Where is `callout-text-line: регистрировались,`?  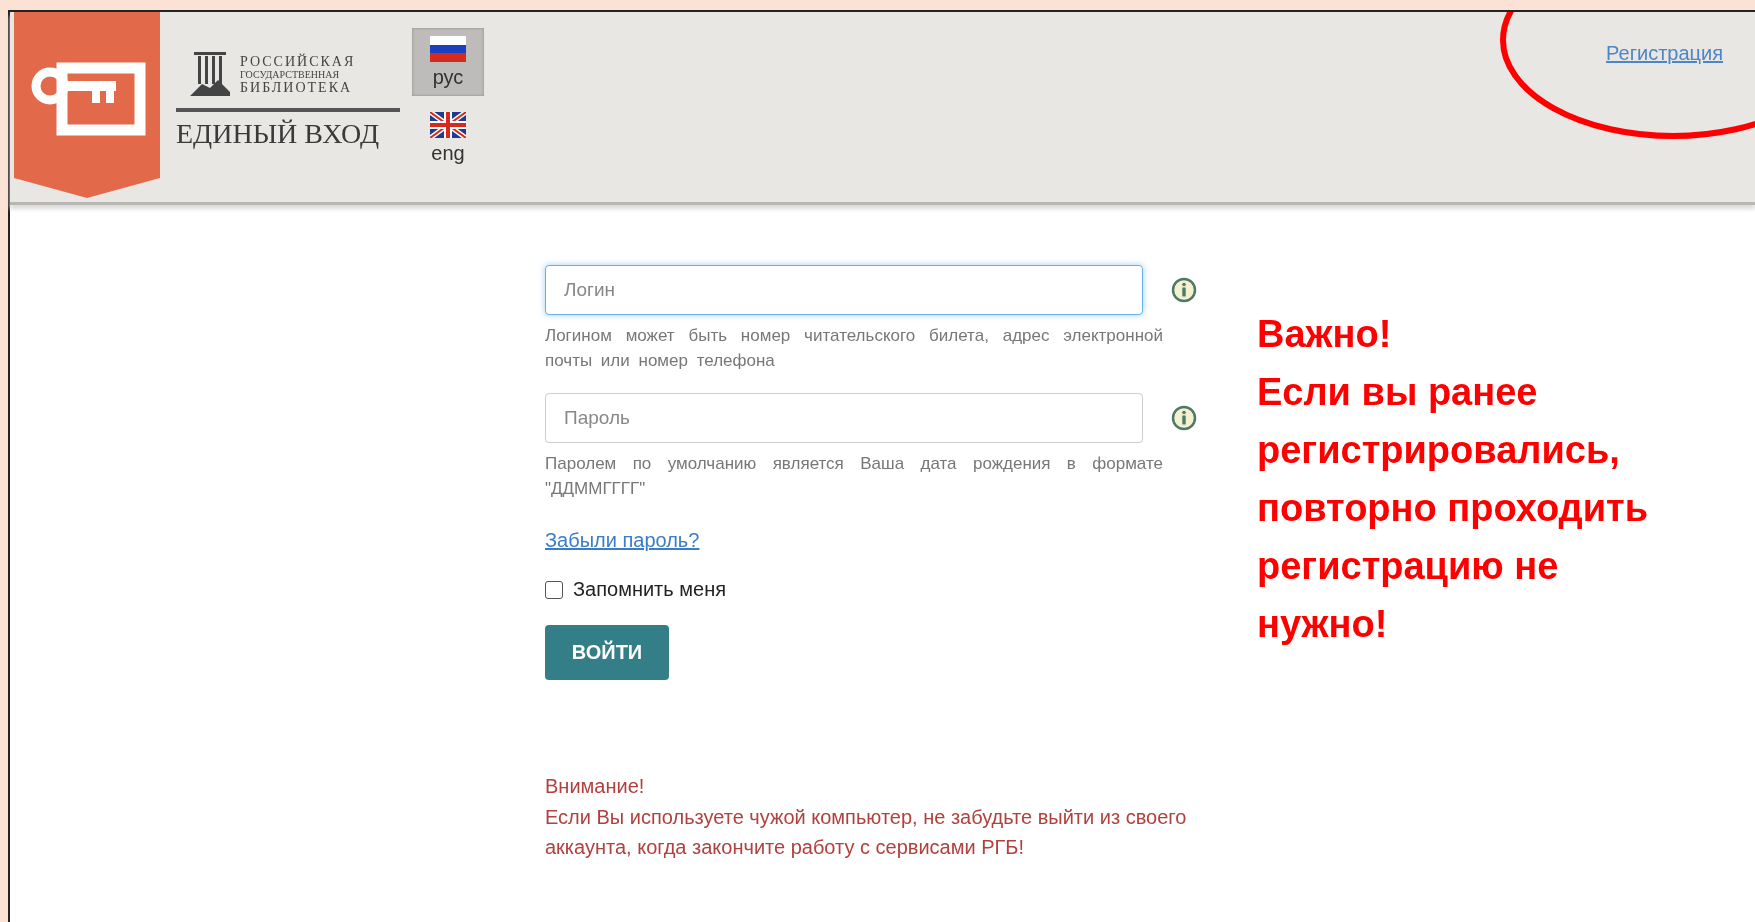 callout-text-line: регистрировались, is located at coordinates (1439, 450).